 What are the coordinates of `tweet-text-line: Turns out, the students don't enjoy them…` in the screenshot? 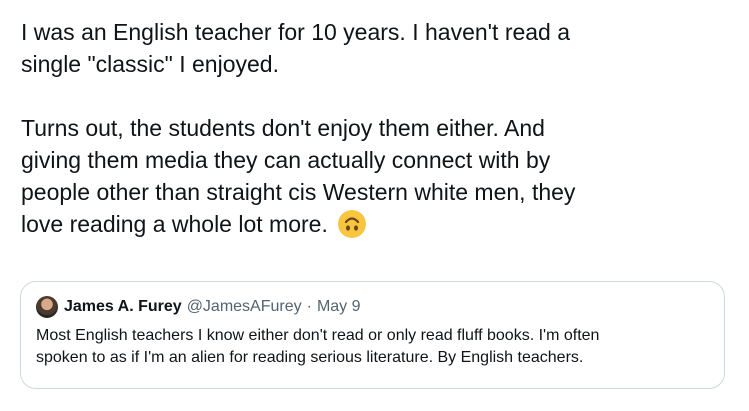 It's located at (283, 128).